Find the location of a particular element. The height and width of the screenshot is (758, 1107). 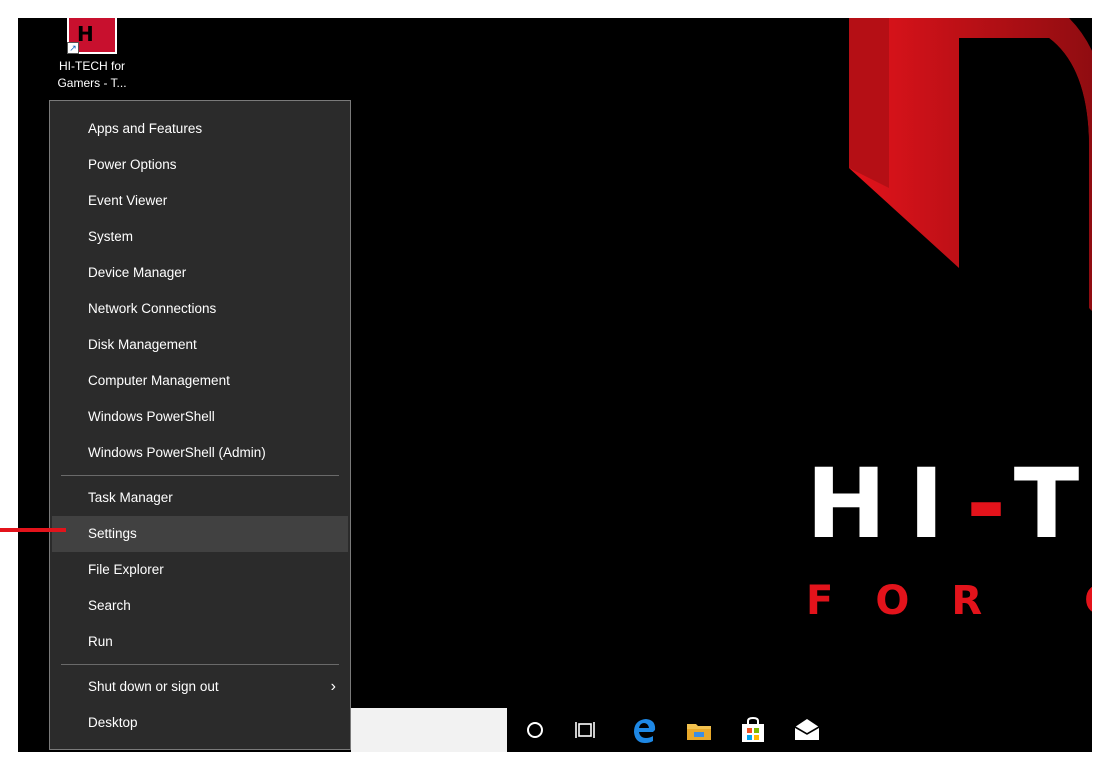

wallpaper-logo-text: HI-T is located at coordinates (949, 504).